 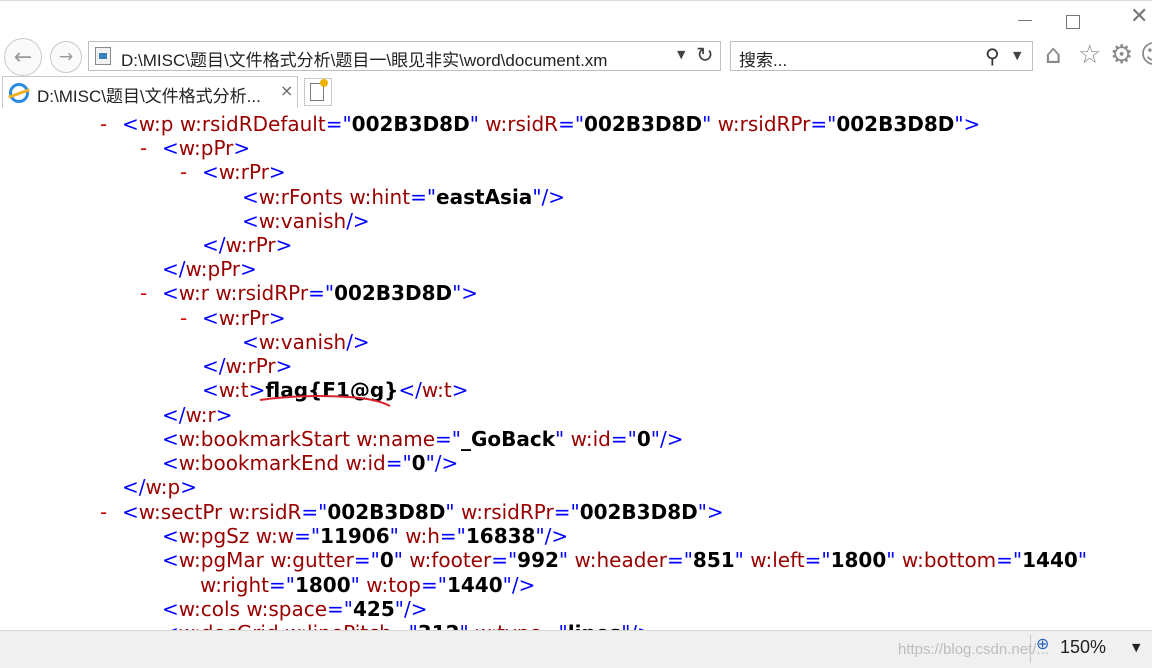 I want to click on new-tab-button, so click(x=318, y=92).